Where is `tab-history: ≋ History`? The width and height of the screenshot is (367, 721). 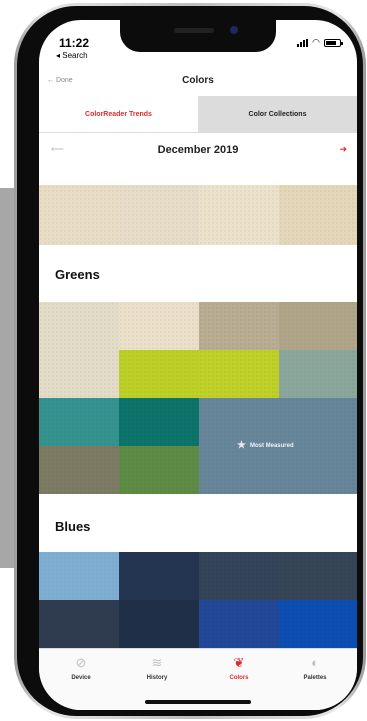
tab-history: ≋ History is located at coordinates (157, 668).